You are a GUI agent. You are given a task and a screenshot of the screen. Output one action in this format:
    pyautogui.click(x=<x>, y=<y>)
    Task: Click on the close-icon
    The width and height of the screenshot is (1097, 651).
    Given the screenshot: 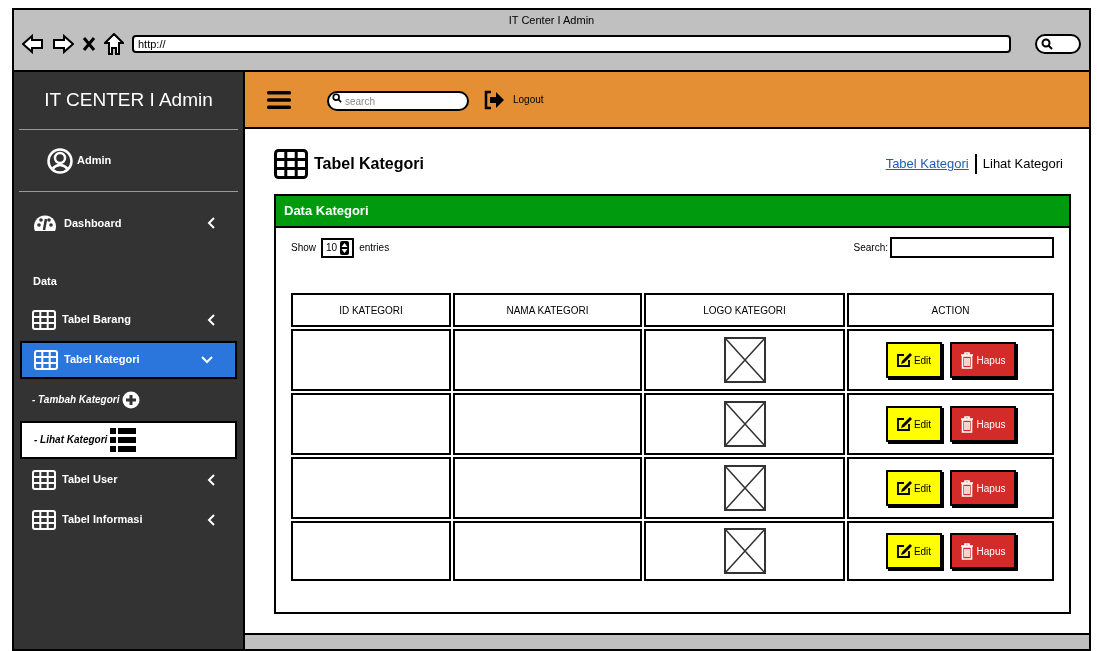 What is the action you would take?
    pyautogui.click(x=89, y=43)
    